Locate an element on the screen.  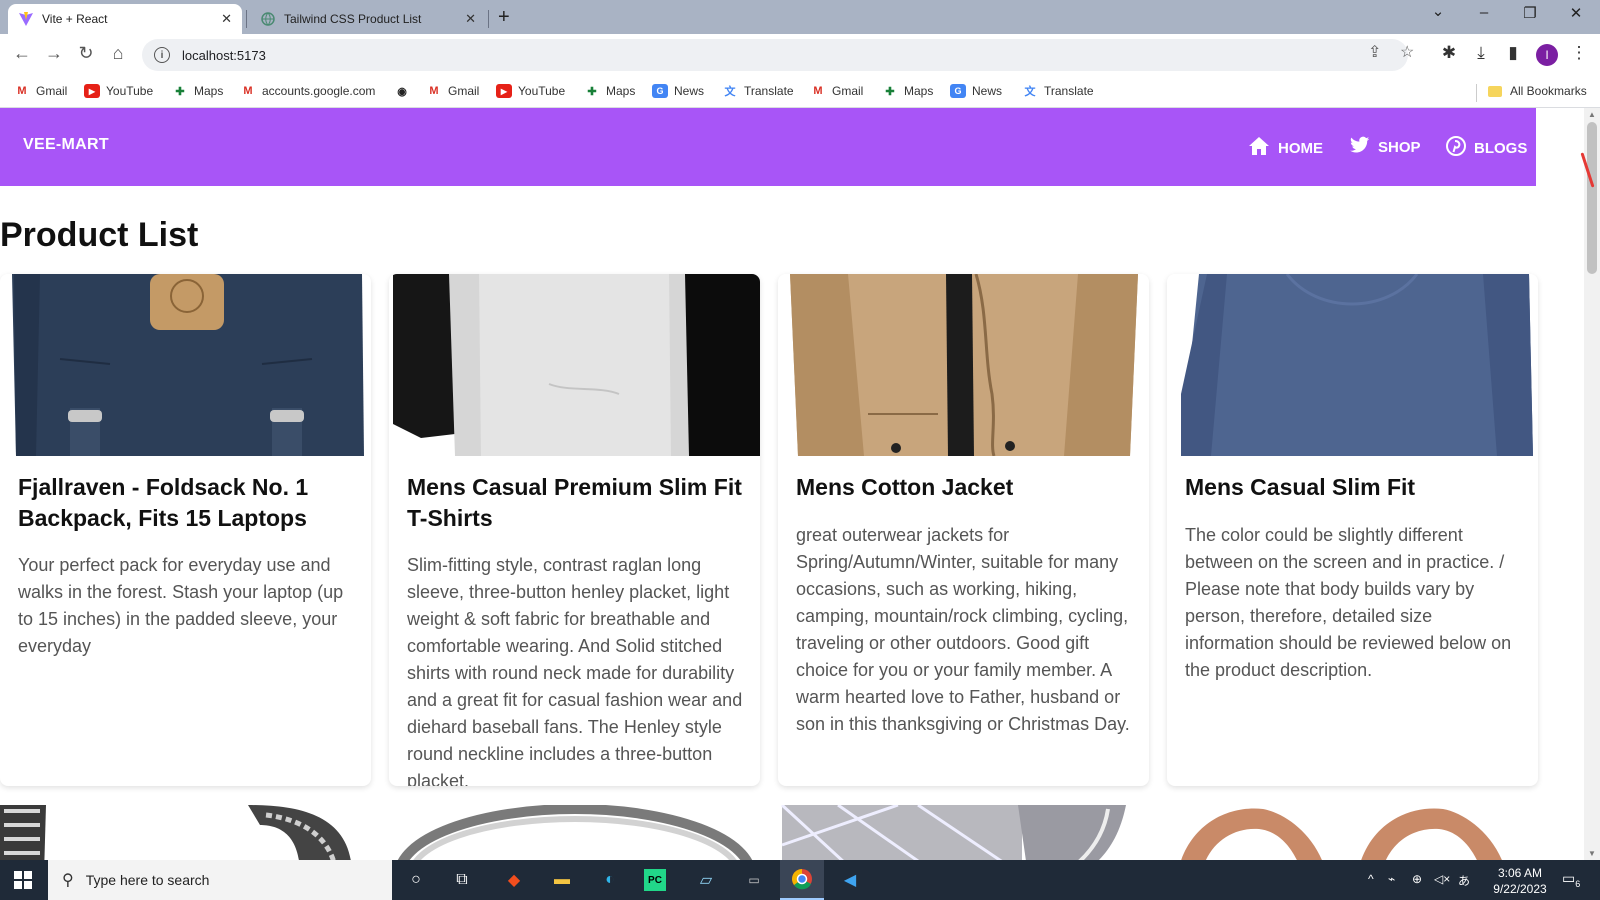
bookmark-star-icon: ☆ is located at coordinates (1407, 52).